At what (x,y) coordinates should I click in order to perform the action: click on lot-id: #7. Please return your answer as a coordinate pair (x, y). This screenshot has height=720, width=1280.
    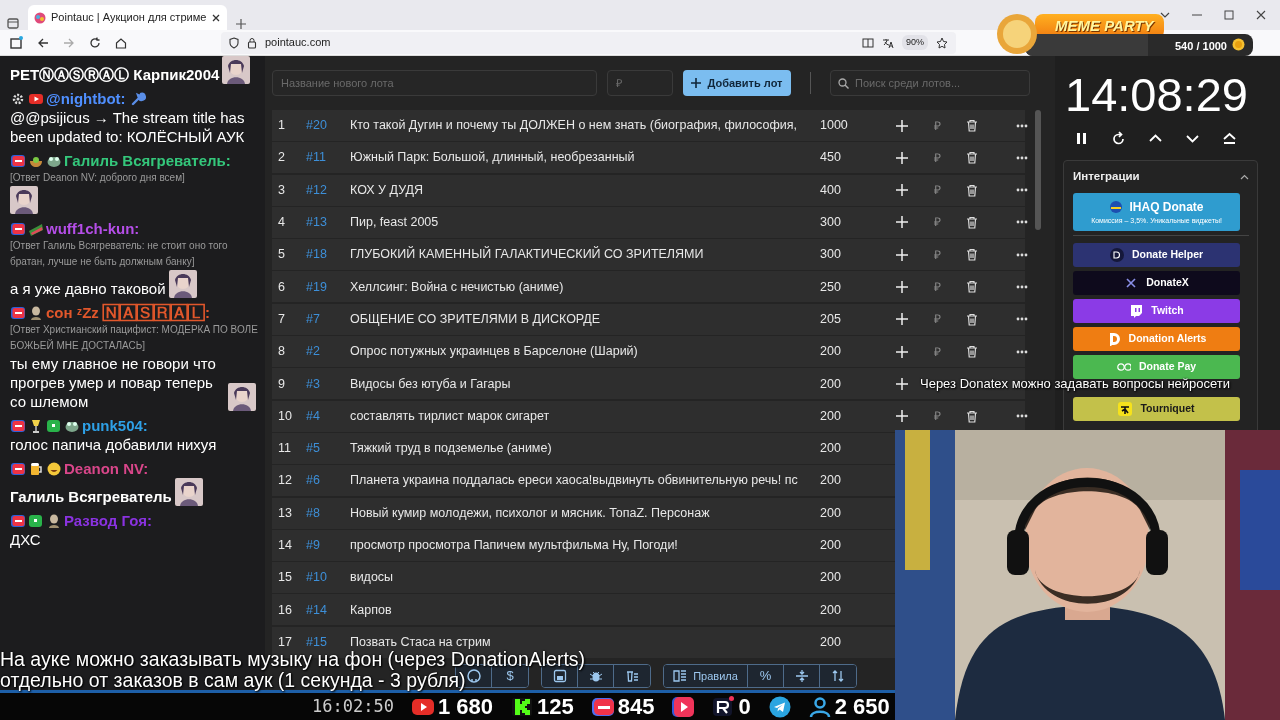
    Looking at the image, I should click on (313, 319).